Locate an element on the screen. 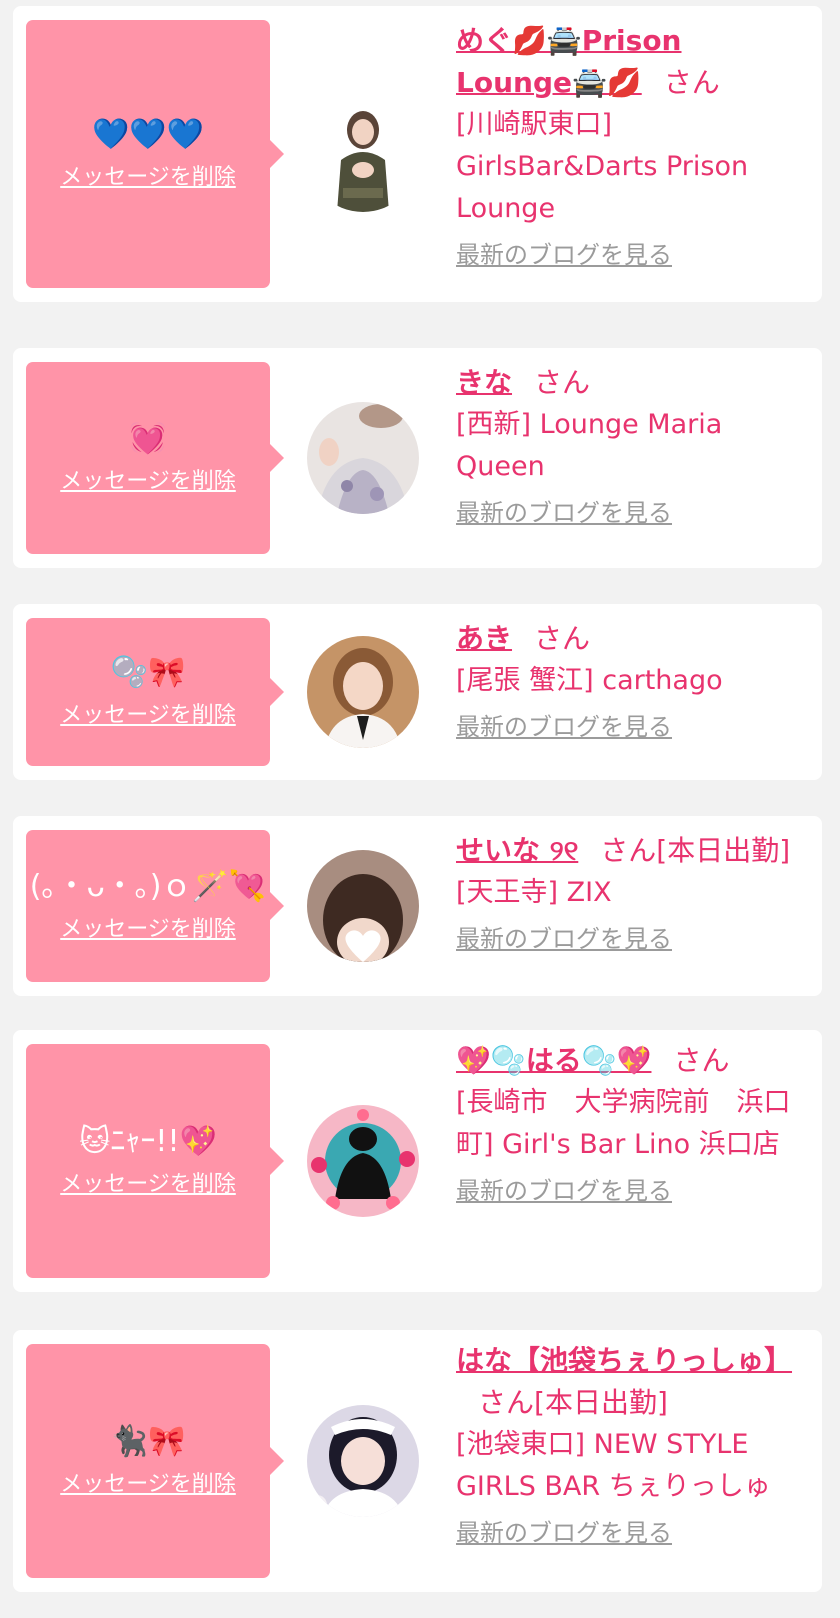 The image size is (840, 1618). message-text: 🐱ﾆｬｰ!!💖 is located at coordinates (148, 1141).